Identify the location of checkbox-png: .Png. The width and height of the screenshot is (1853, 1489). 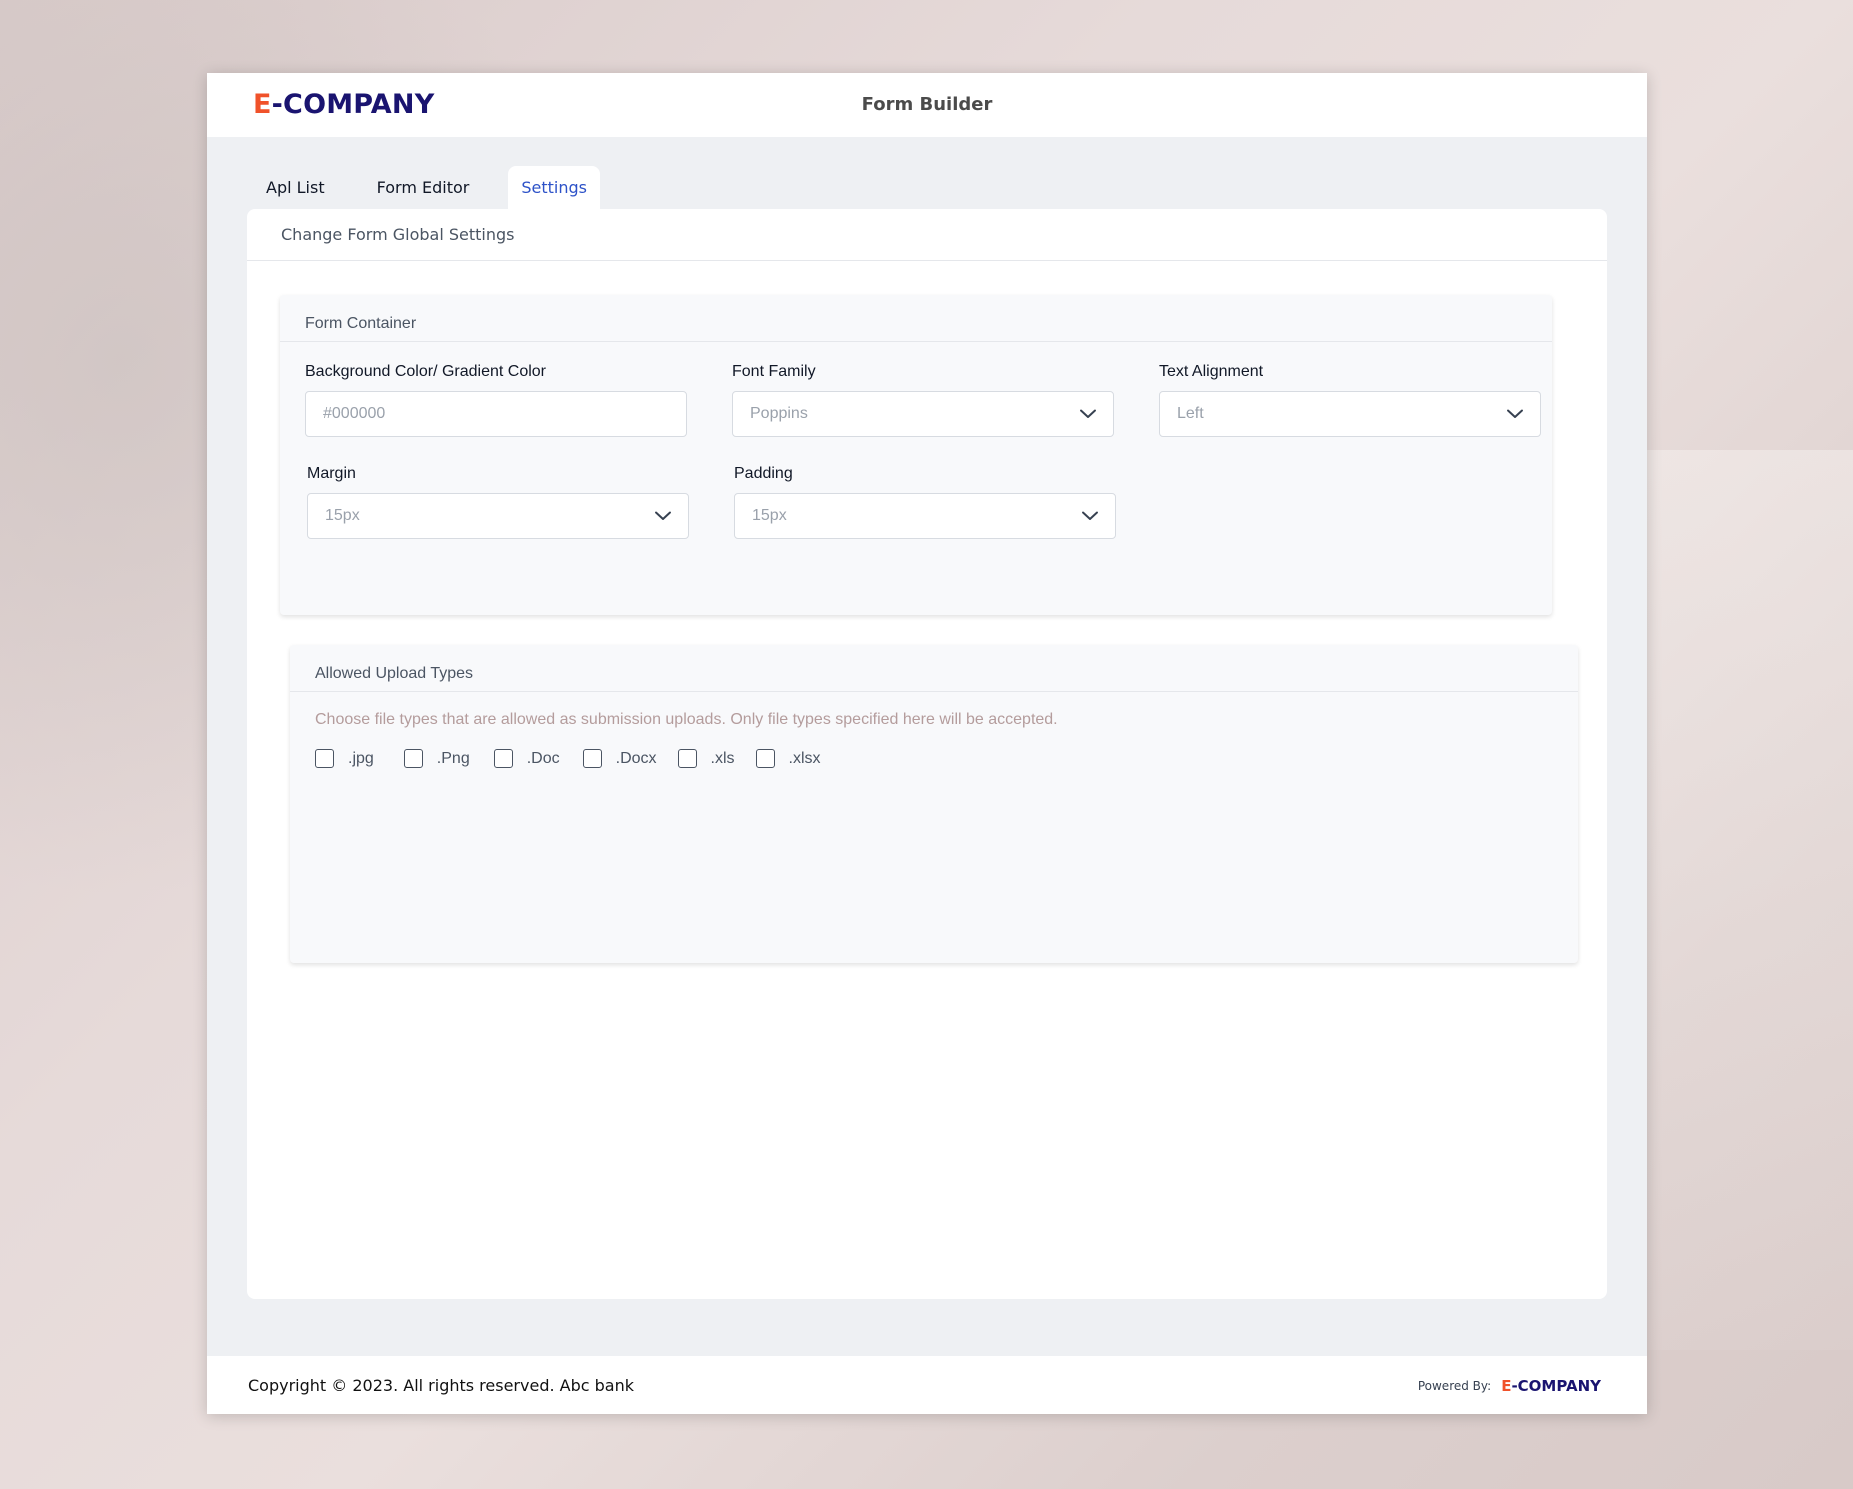
(436, 758).